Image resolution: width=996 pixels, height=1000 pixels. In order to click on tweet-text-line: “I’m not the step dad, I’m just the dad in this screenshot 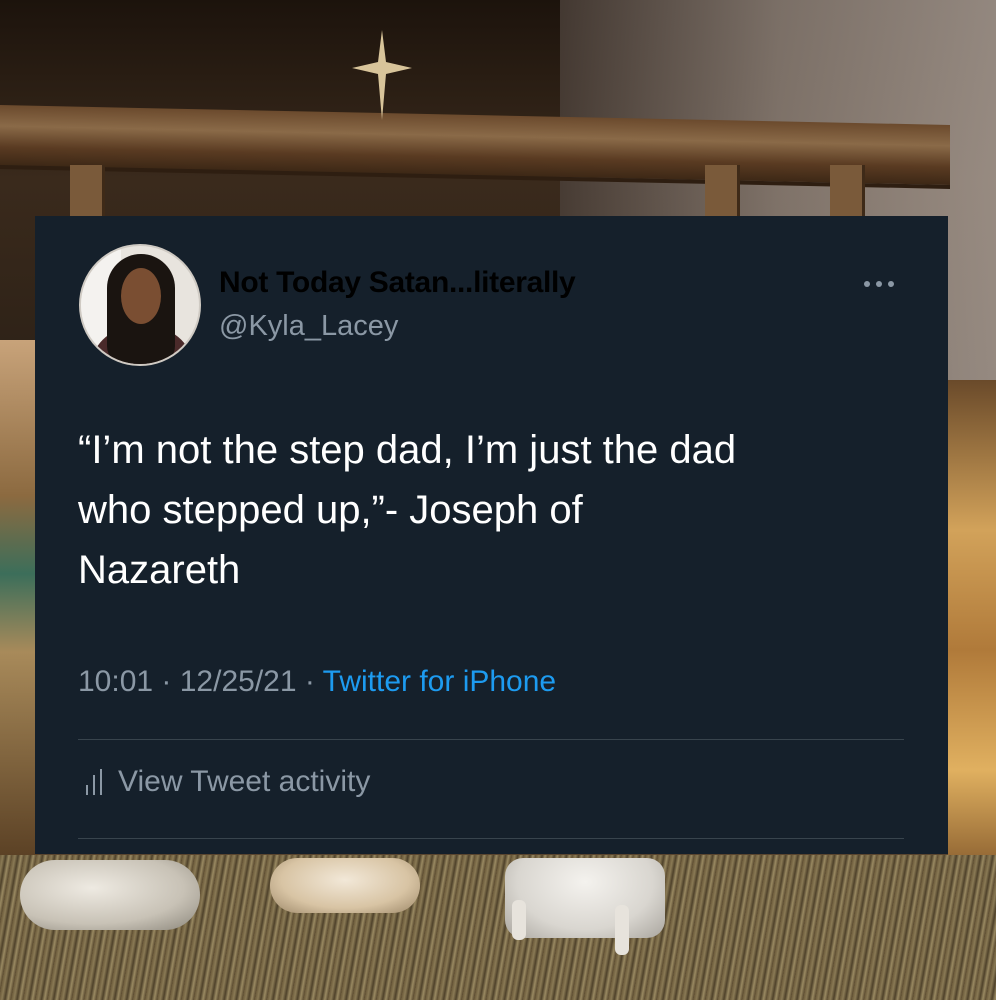, I will do `click(407, 450)`.